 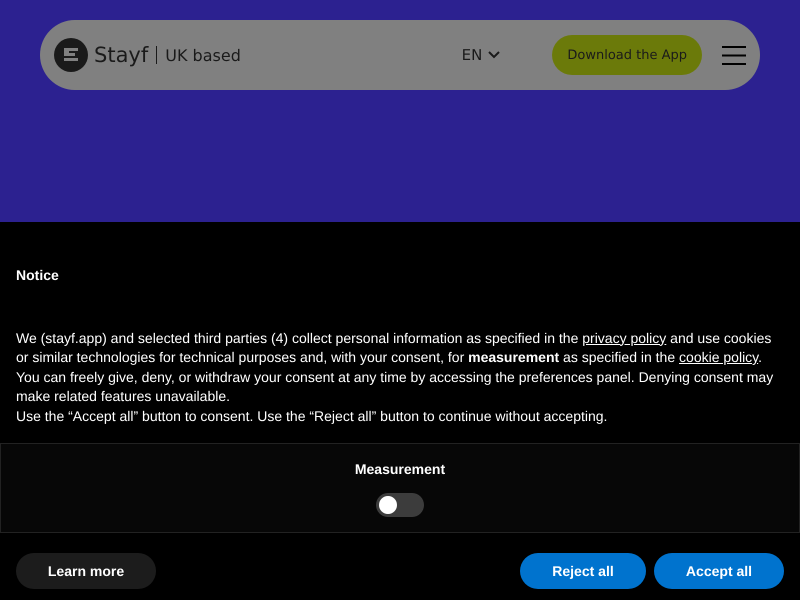 I want to click on logo-icon, so click(x=71, y=55).